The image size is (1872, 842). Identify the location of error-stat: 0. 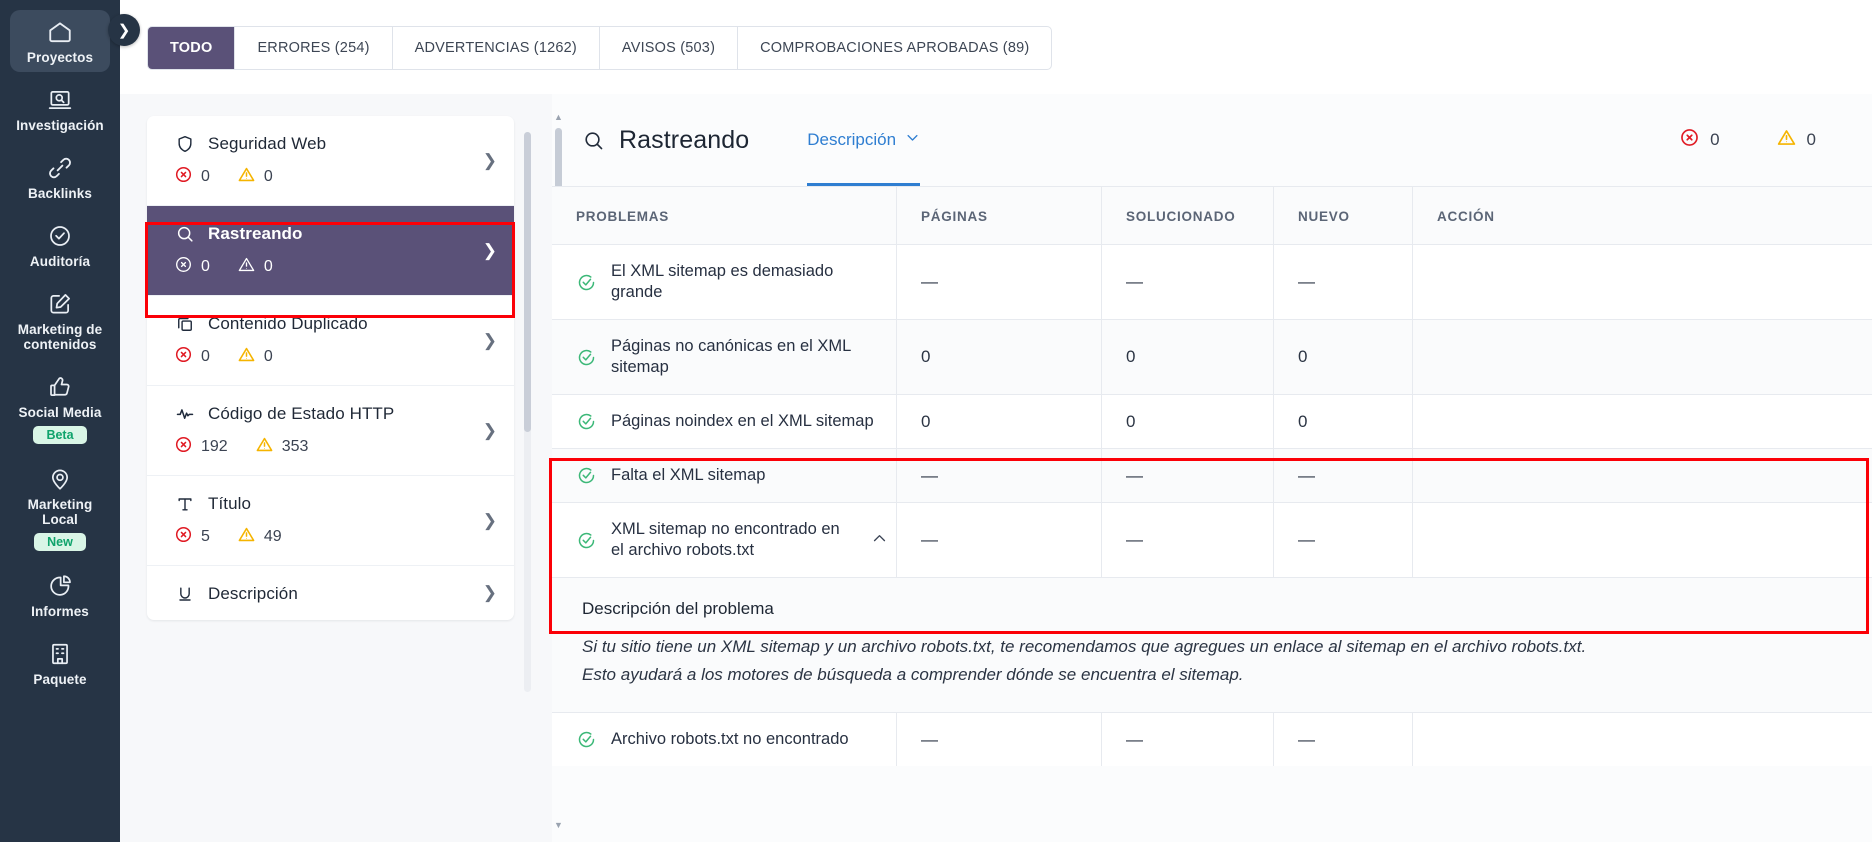
(192, 357).